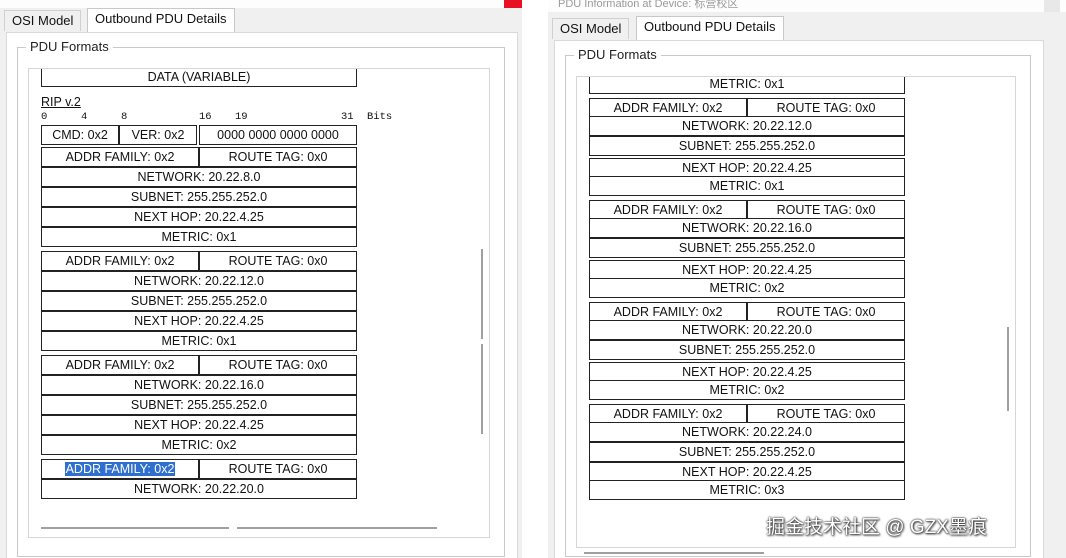  Describe the element at coordinates (199, 78) in the screenshot. I see `data-variable-field: DATA (VARIABLE)` at that location.